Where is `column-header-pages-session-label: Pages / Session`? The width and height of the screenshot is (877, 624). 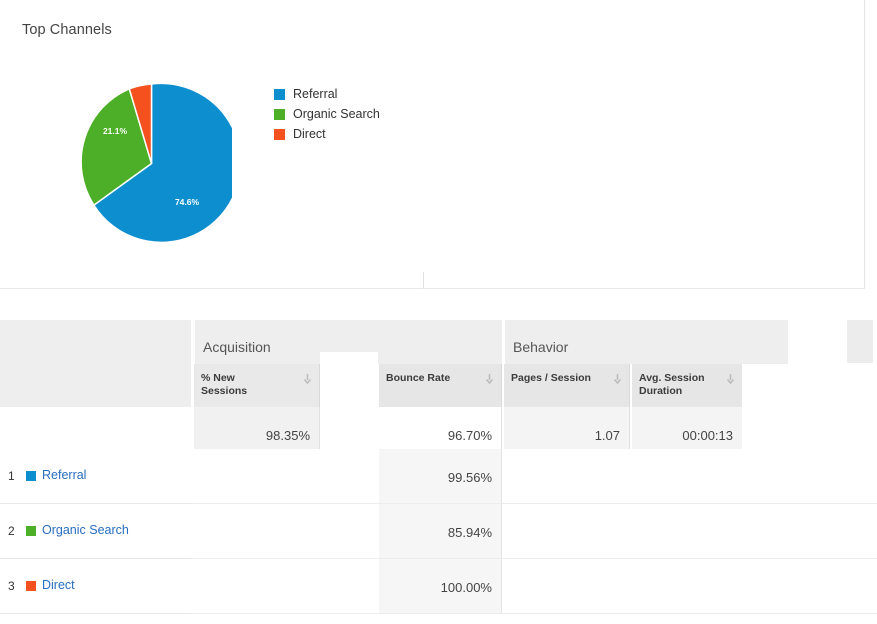 column-header-pages-session-label: Pages / Session is located at coordinates (551, 378).